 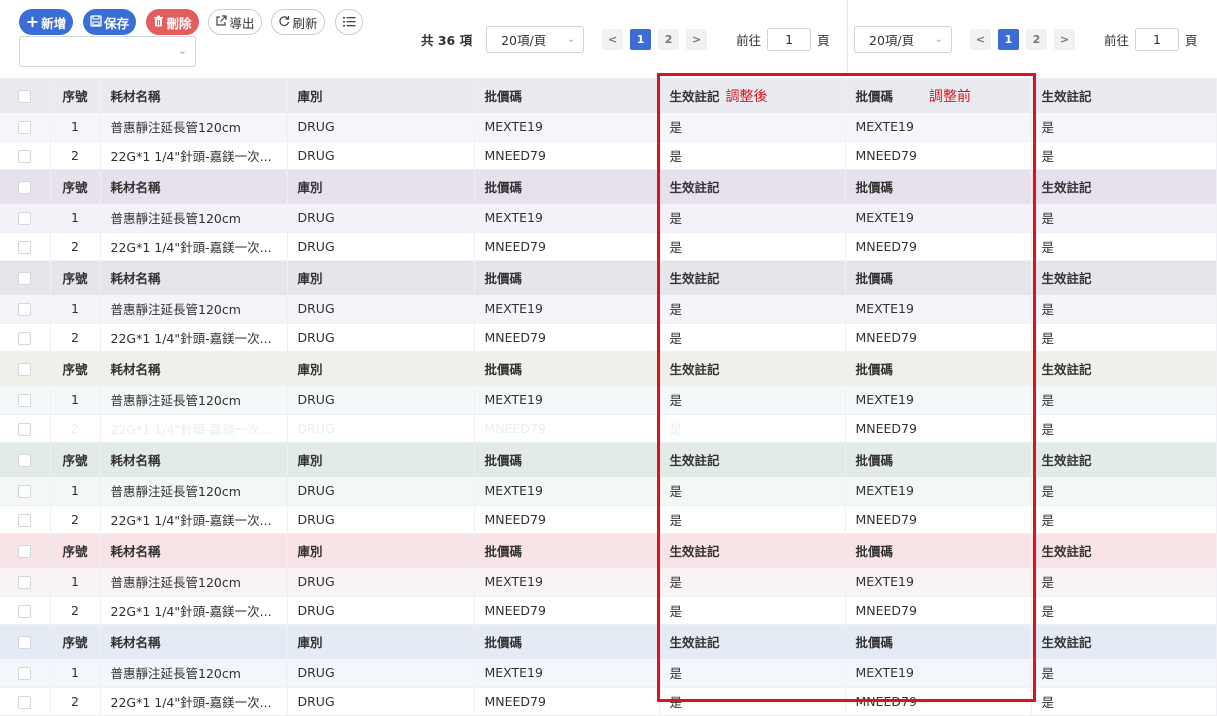 What do you see at coordinates (75, 277) in the screenshot?
I see `column-header-no: 序號` at bounding box center [75, 277].